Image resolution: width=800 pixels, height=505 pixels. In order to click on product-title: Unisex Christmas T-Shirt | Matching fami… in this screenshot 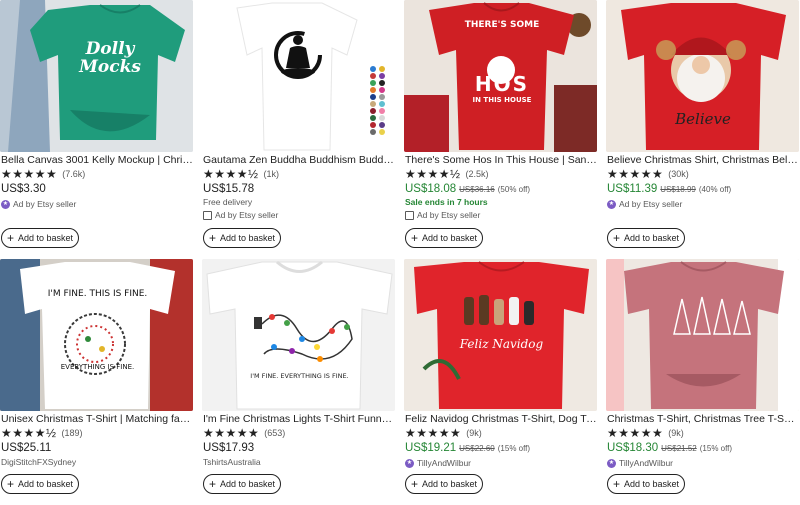, I will do `click(97, 419)`.